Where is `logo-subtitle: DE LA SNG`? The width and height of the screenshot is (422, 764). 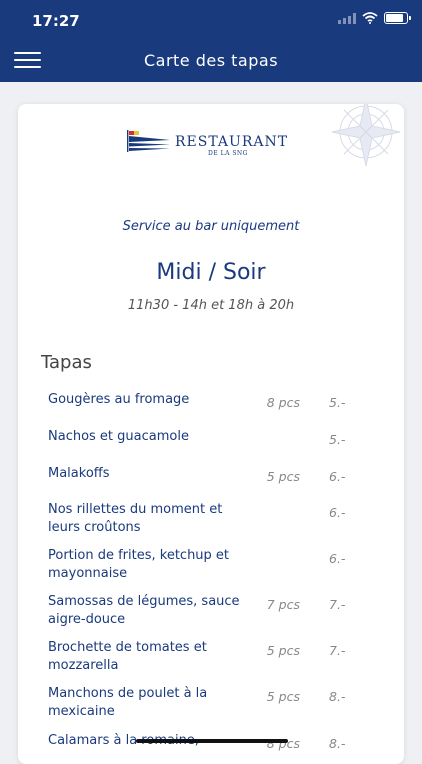 logo-subtitle: DE LA SNG is located at coordinates (228, 153).